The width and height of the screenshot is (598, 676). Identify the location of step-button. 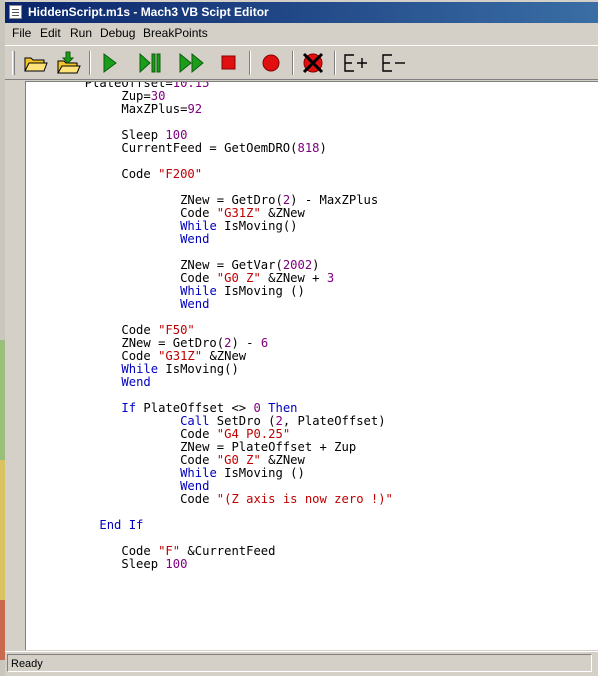
(150, 63).